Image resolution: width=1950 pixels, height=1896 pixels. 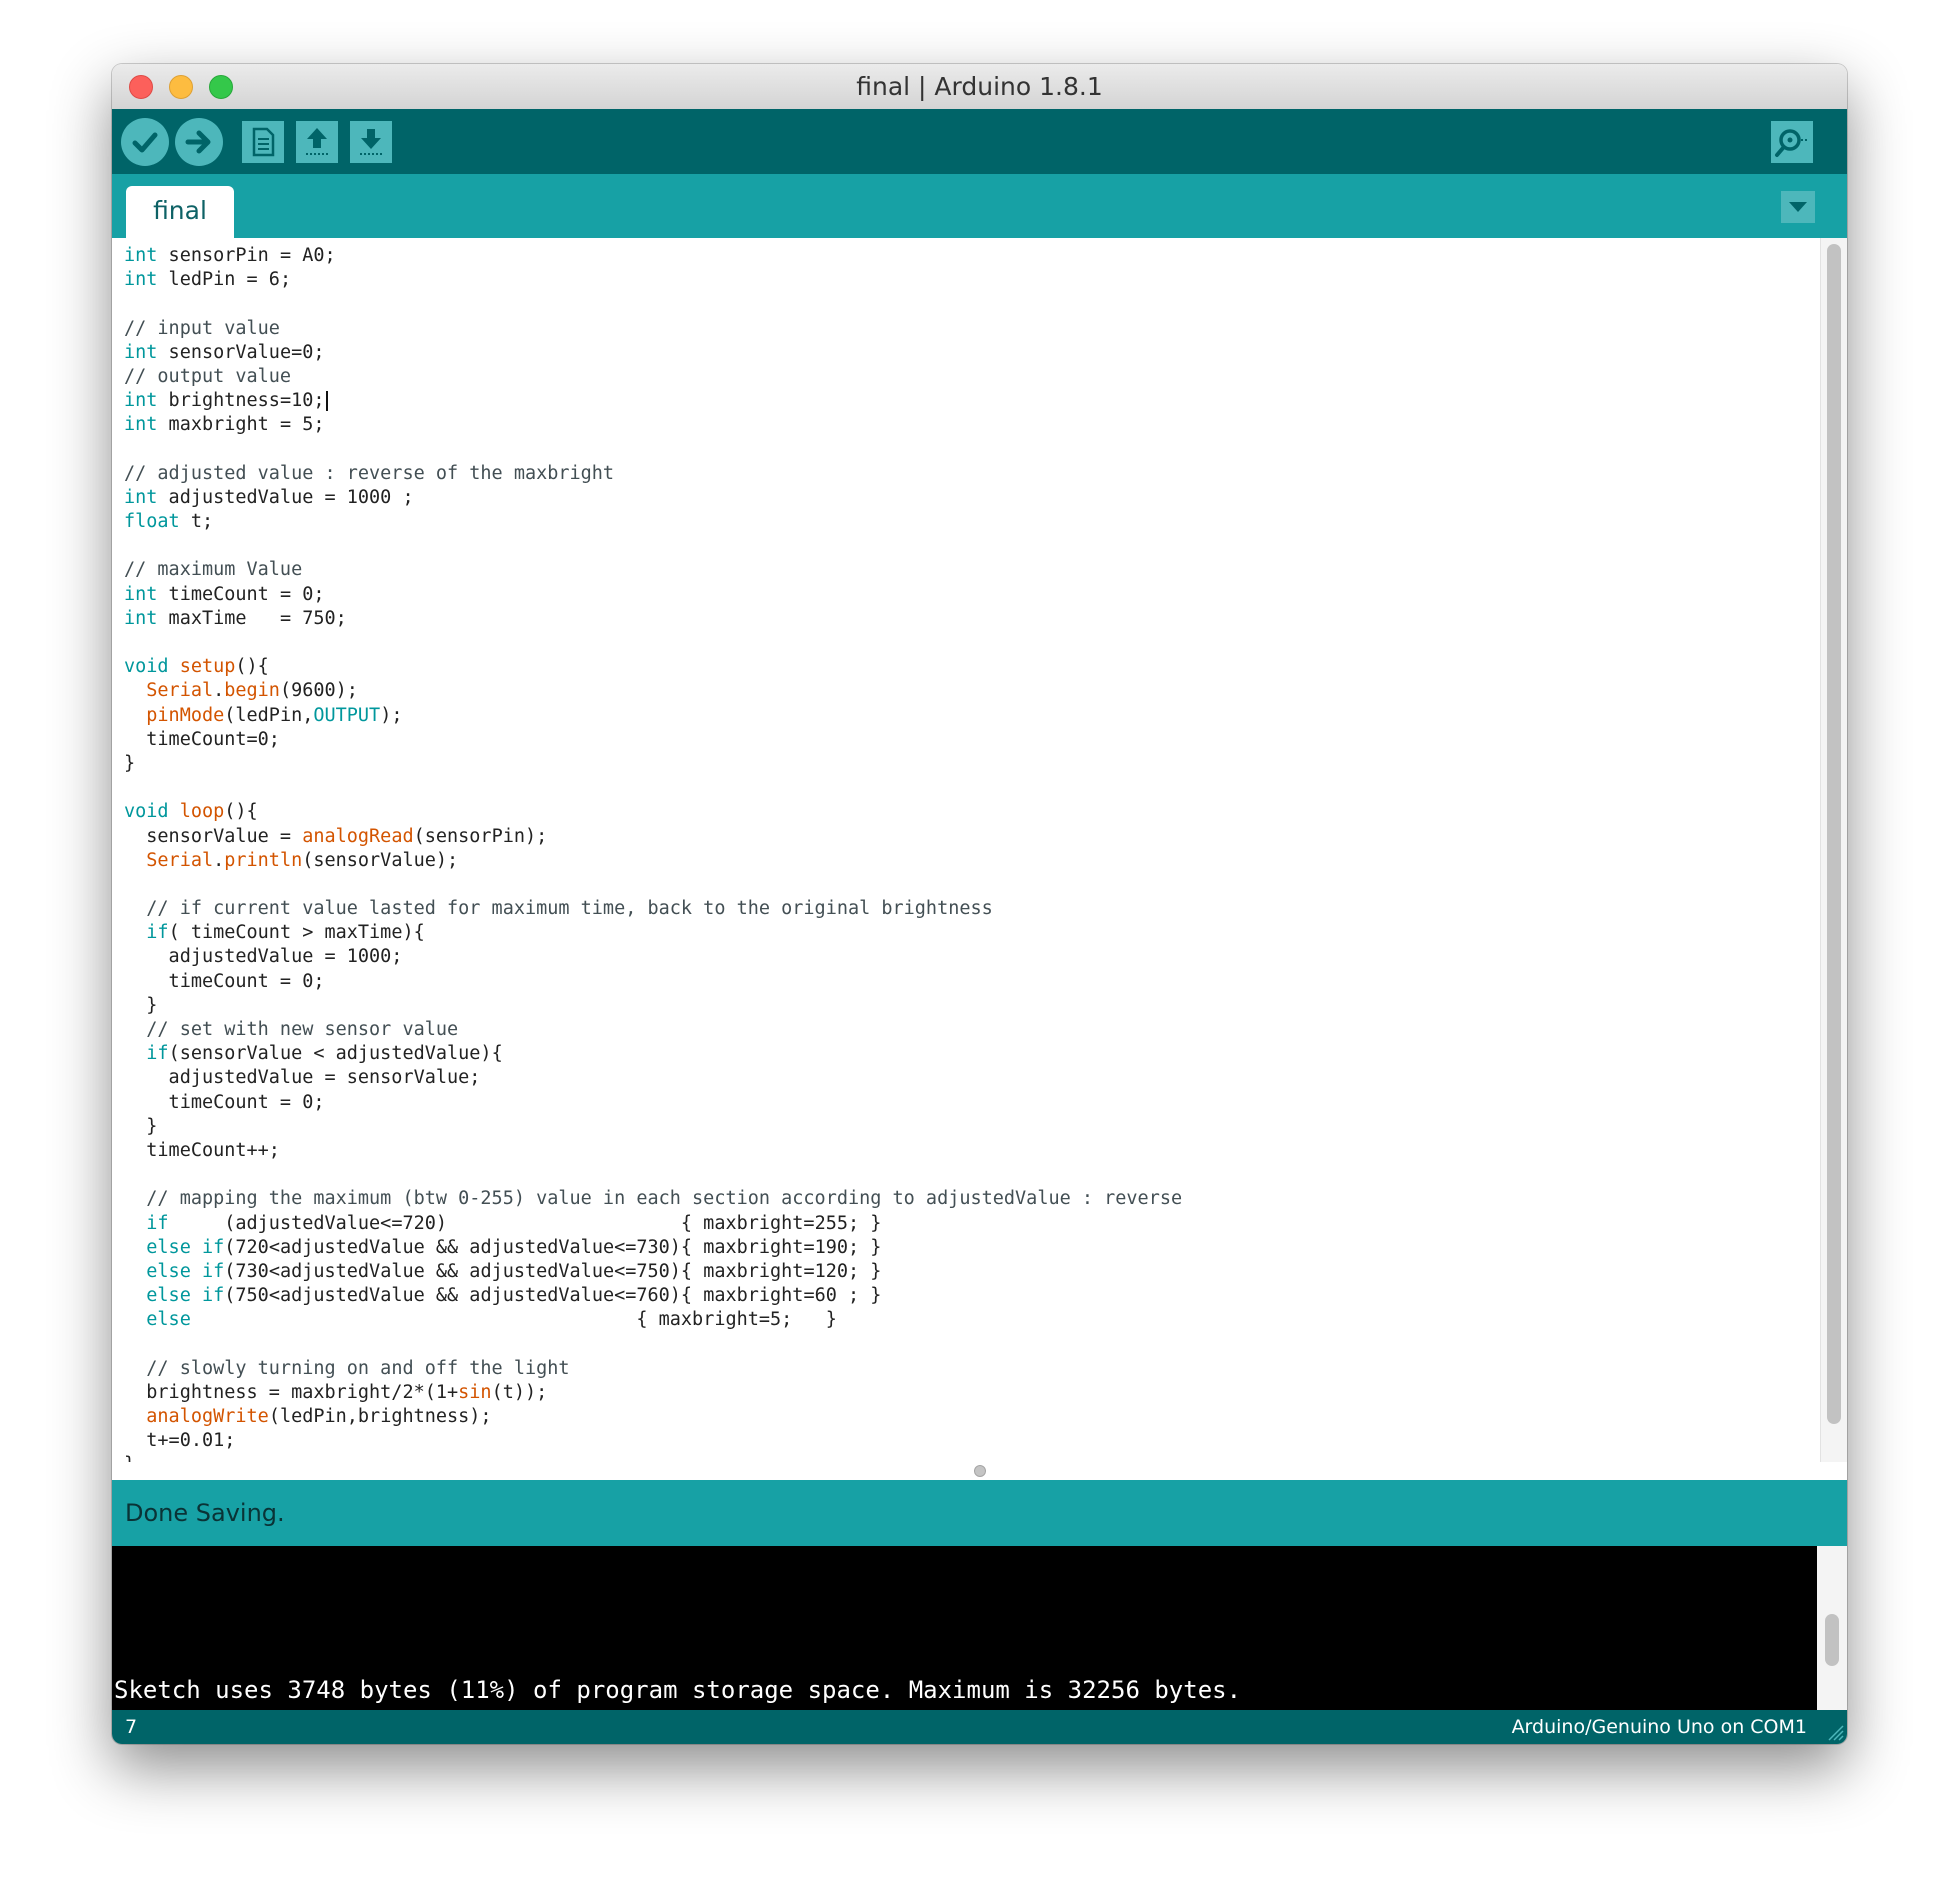 I want to click on code-token: timeCount++;, so click(x=202, y=1150).